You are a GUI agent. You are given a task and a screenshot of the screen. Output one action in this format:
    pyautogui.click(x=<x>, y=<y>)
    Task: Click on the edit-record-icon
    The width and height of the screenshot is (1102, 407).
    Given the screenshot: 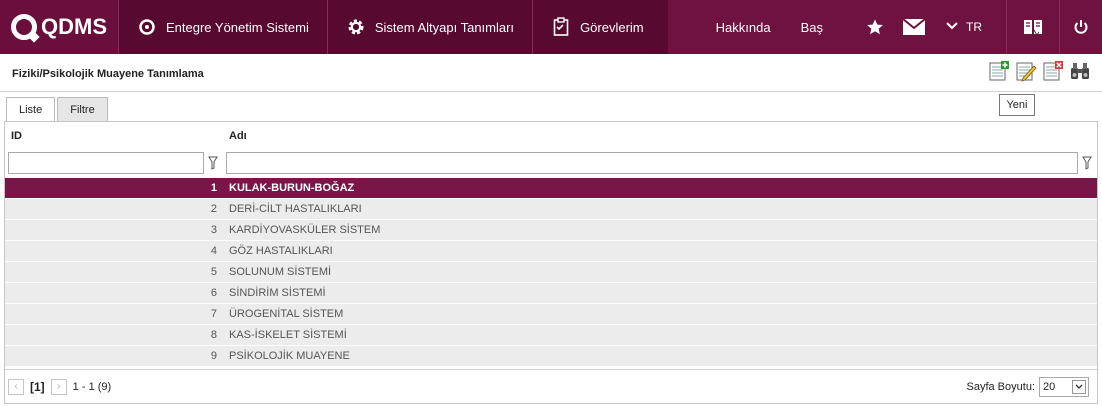 What is the action you would take?
    pyautogui.click(x=1026, y=71)
    